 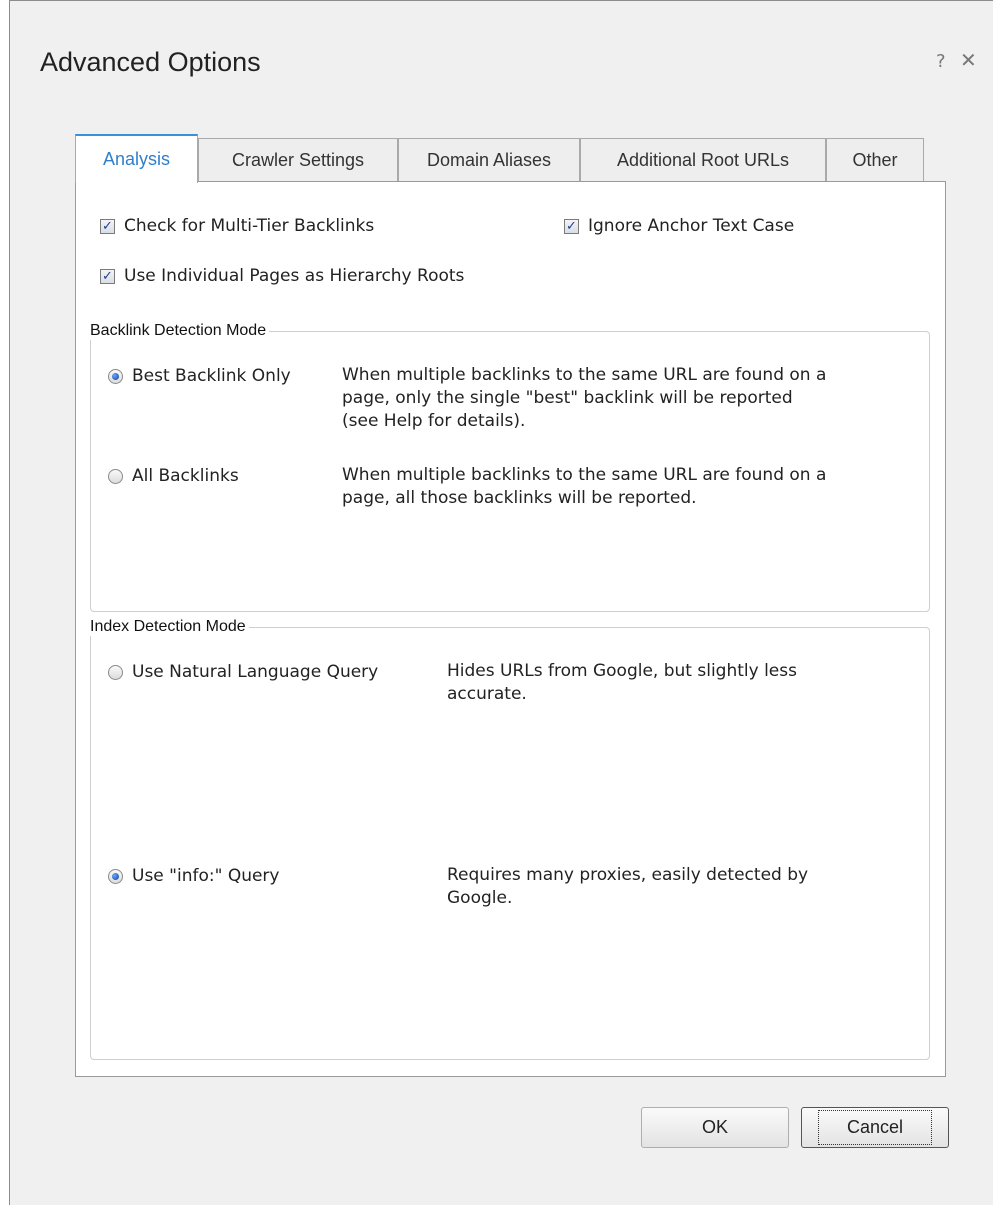 I want to click on cancel-button: Cancel, so click(x=875, y=1127).